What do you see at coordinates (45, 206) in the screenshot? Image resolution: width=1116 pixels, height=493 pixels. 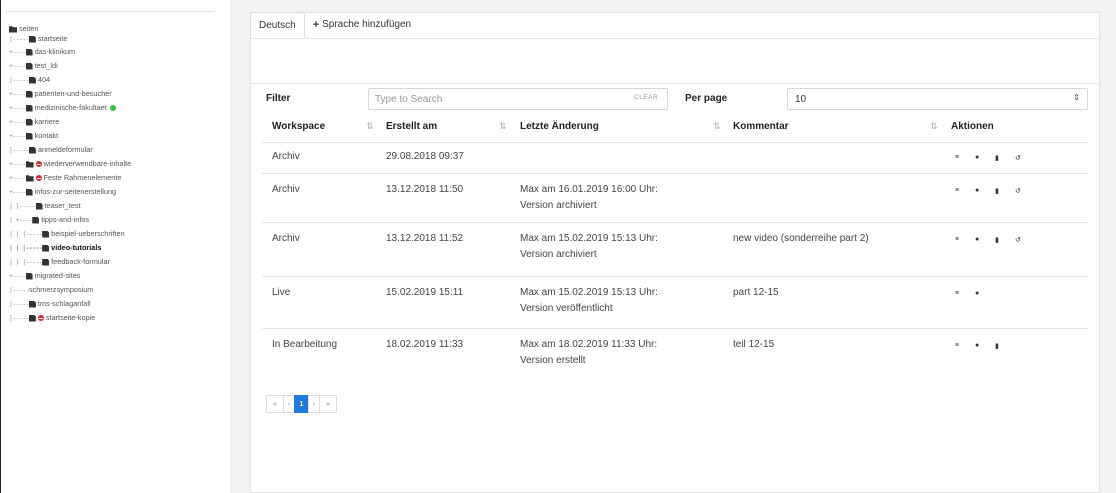 I see `tree-node: | |----- teaser_test` at bounding box center [45, 206].